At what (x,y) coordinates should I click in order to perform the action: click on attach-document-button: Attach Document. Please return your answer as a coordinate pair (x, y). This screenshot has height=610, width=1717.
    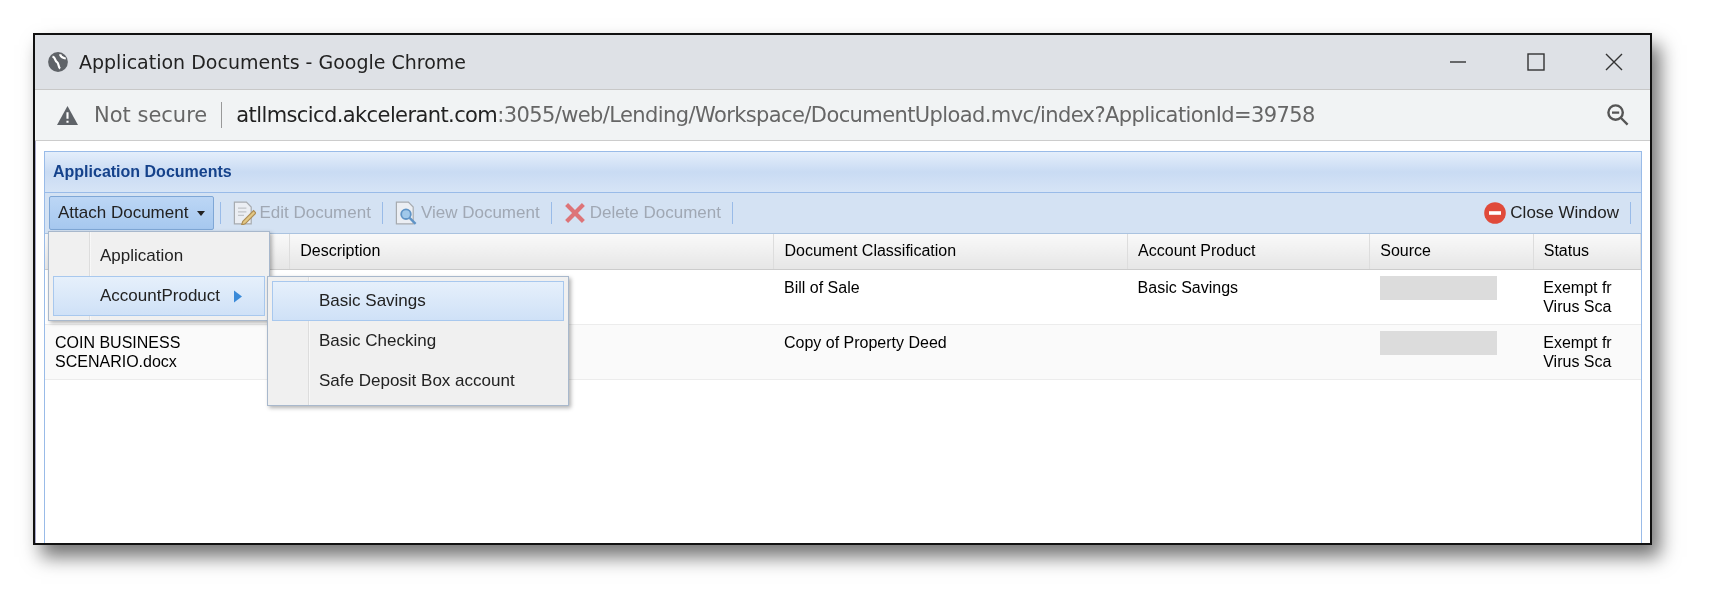
    Looking at the image, I should click on (132, 213).